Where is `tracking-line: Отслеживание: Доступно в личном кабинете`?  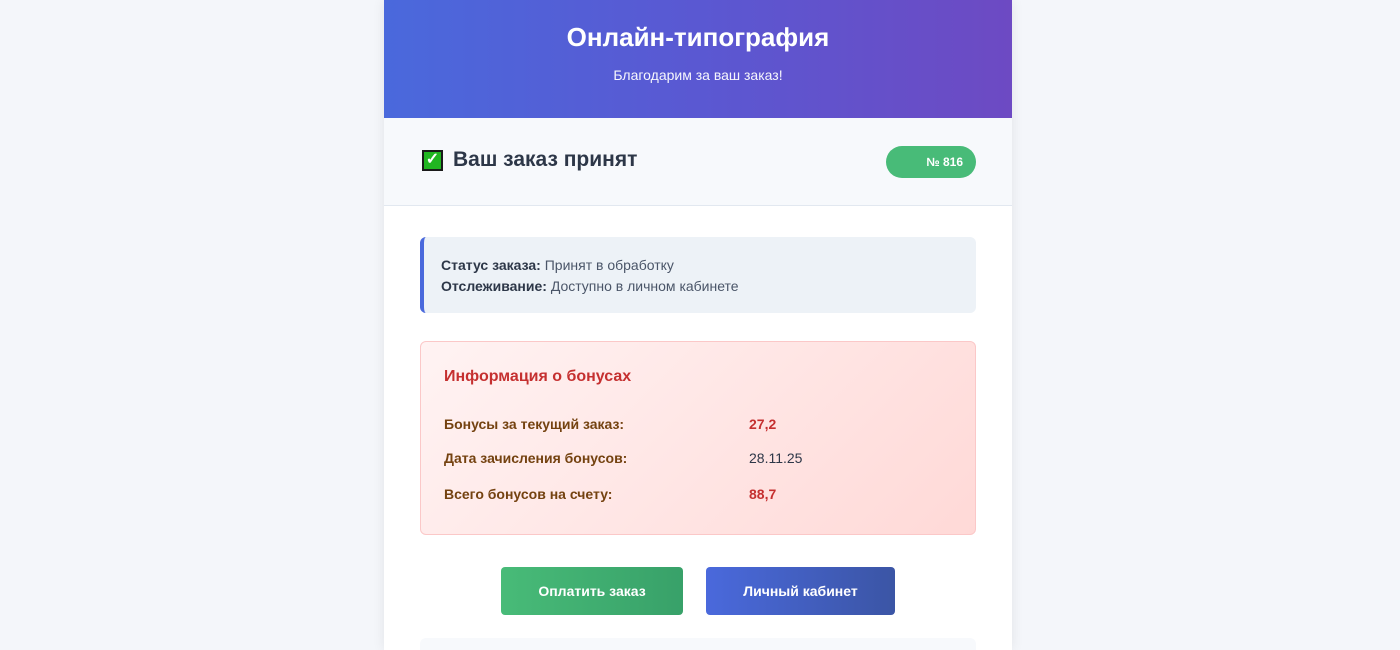
tracking-line: Отслеживание: Доступно в личном кабинете is located at coordinates (708, 286).